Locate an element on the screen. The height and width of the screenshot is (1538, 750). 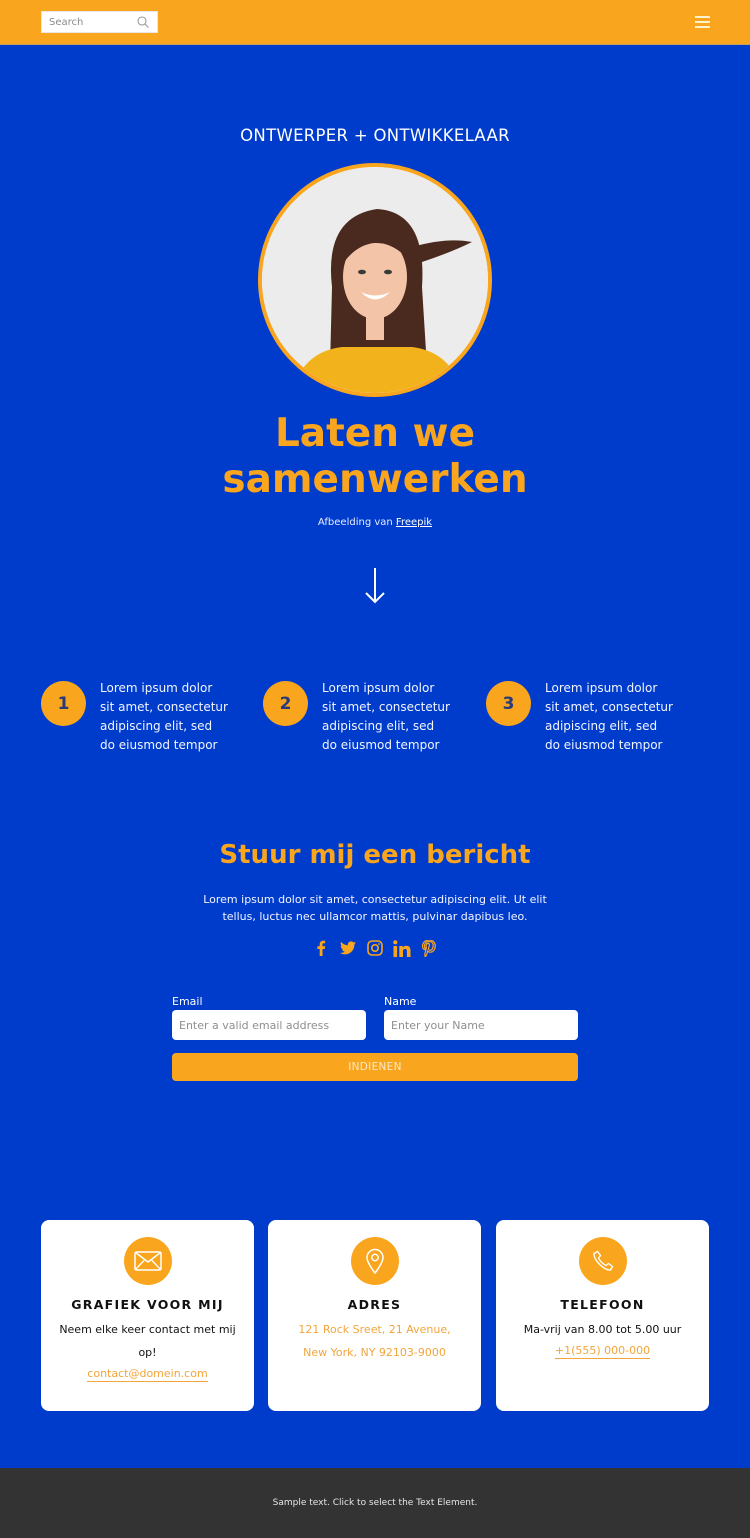
address-line-2: New York, NY 92103-9000 is located at coordinates (374, 1352).